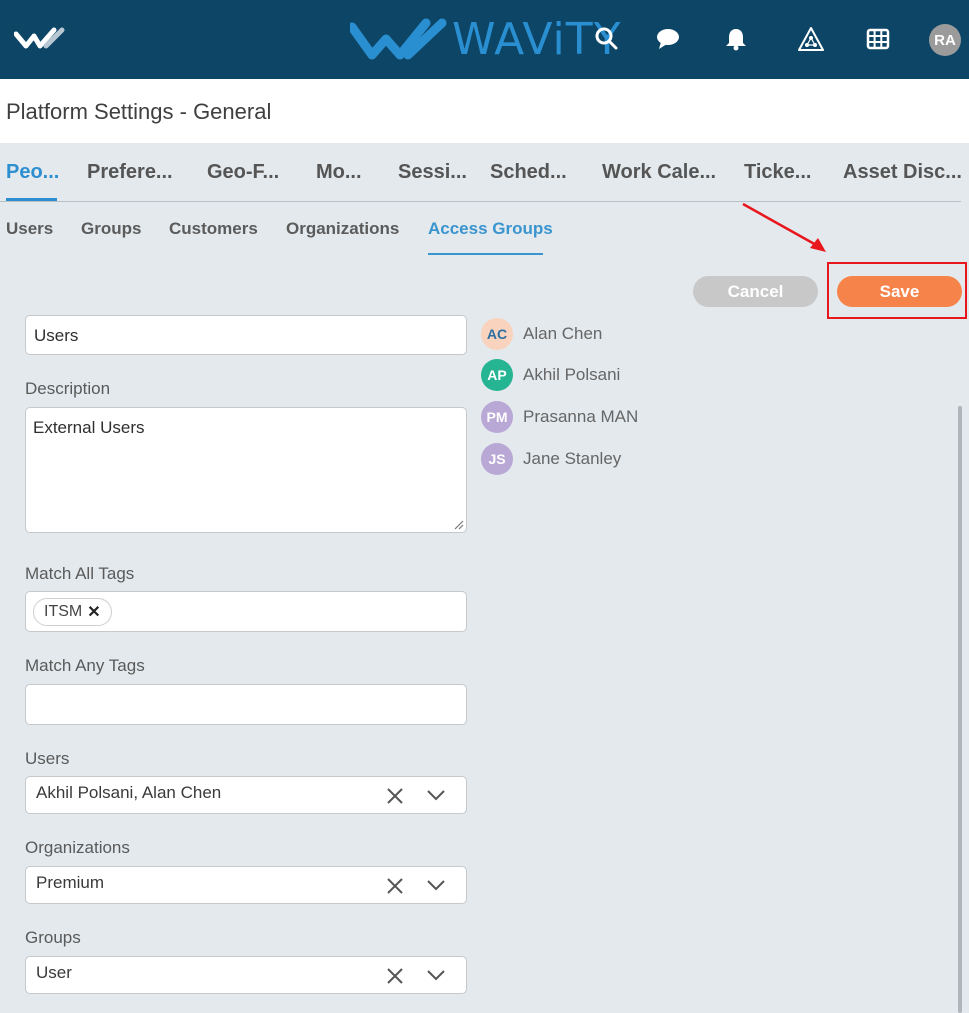  What do you see at coordinates (40, 39) in the screenshot?
I see `wavity-logo-icon` at bounding box center [40, 39].